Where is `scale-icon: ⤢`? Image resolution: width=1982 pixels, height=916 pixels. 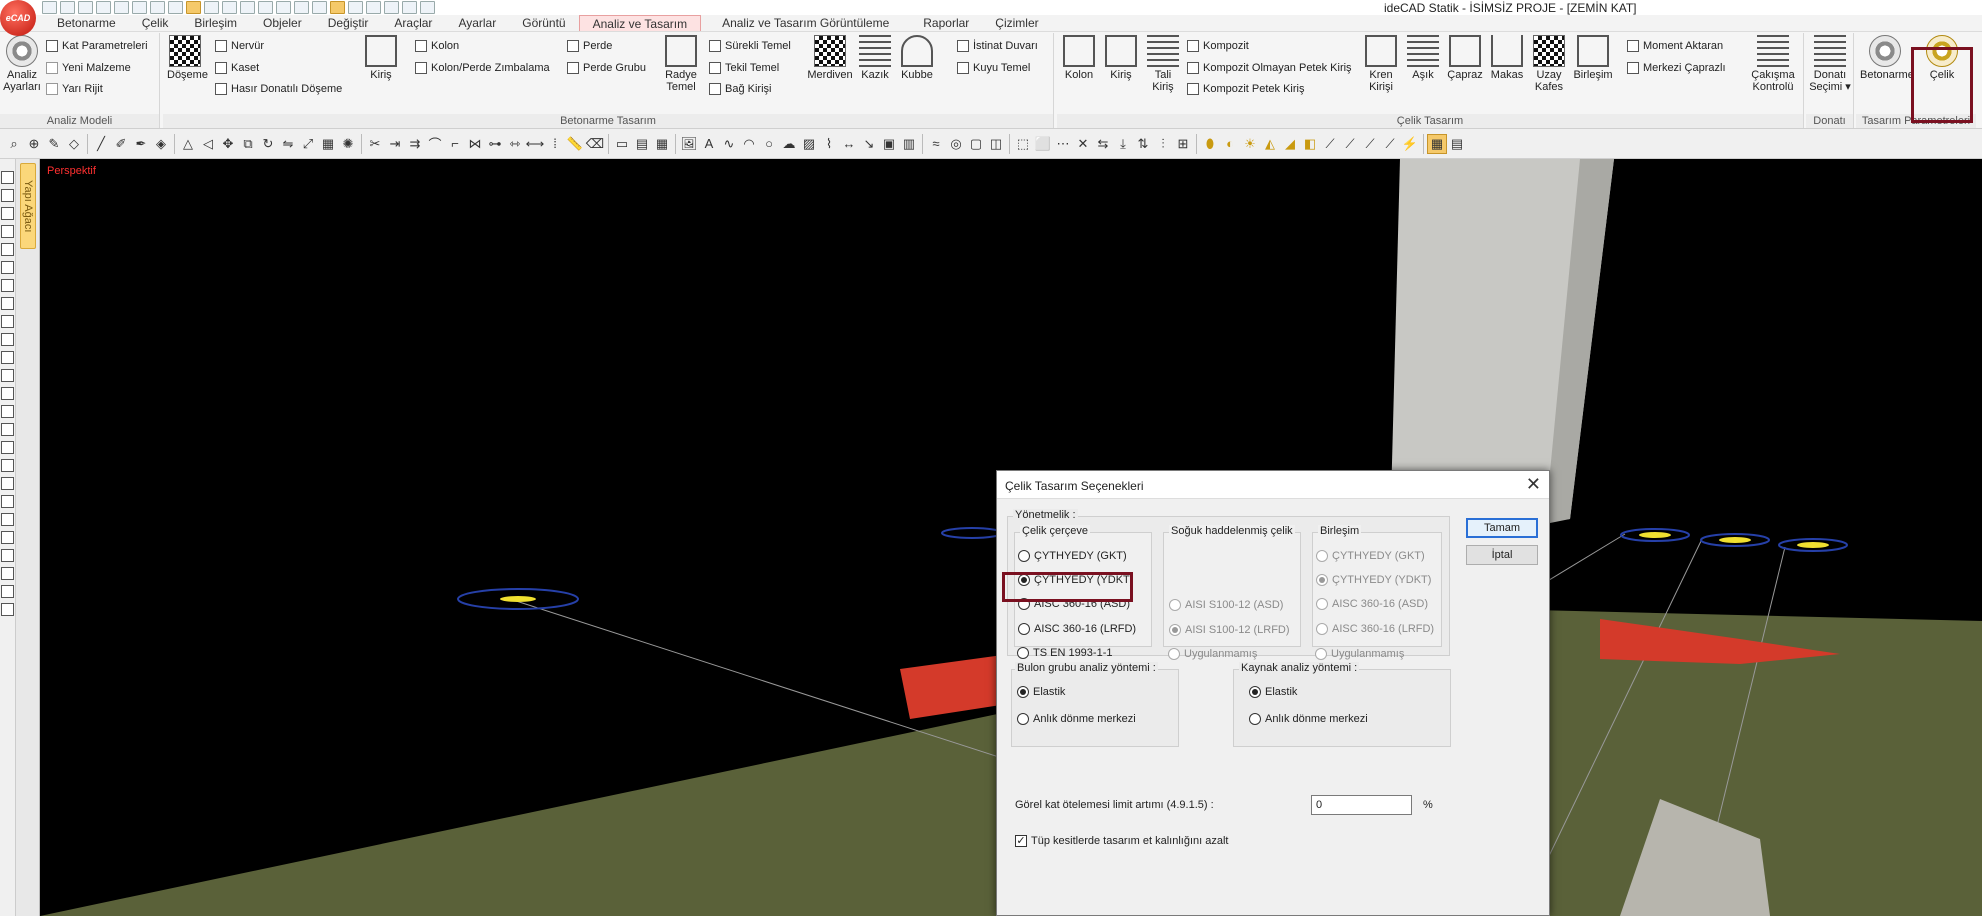
scale-icon: ⤢ is located at coordinates (308, 144).